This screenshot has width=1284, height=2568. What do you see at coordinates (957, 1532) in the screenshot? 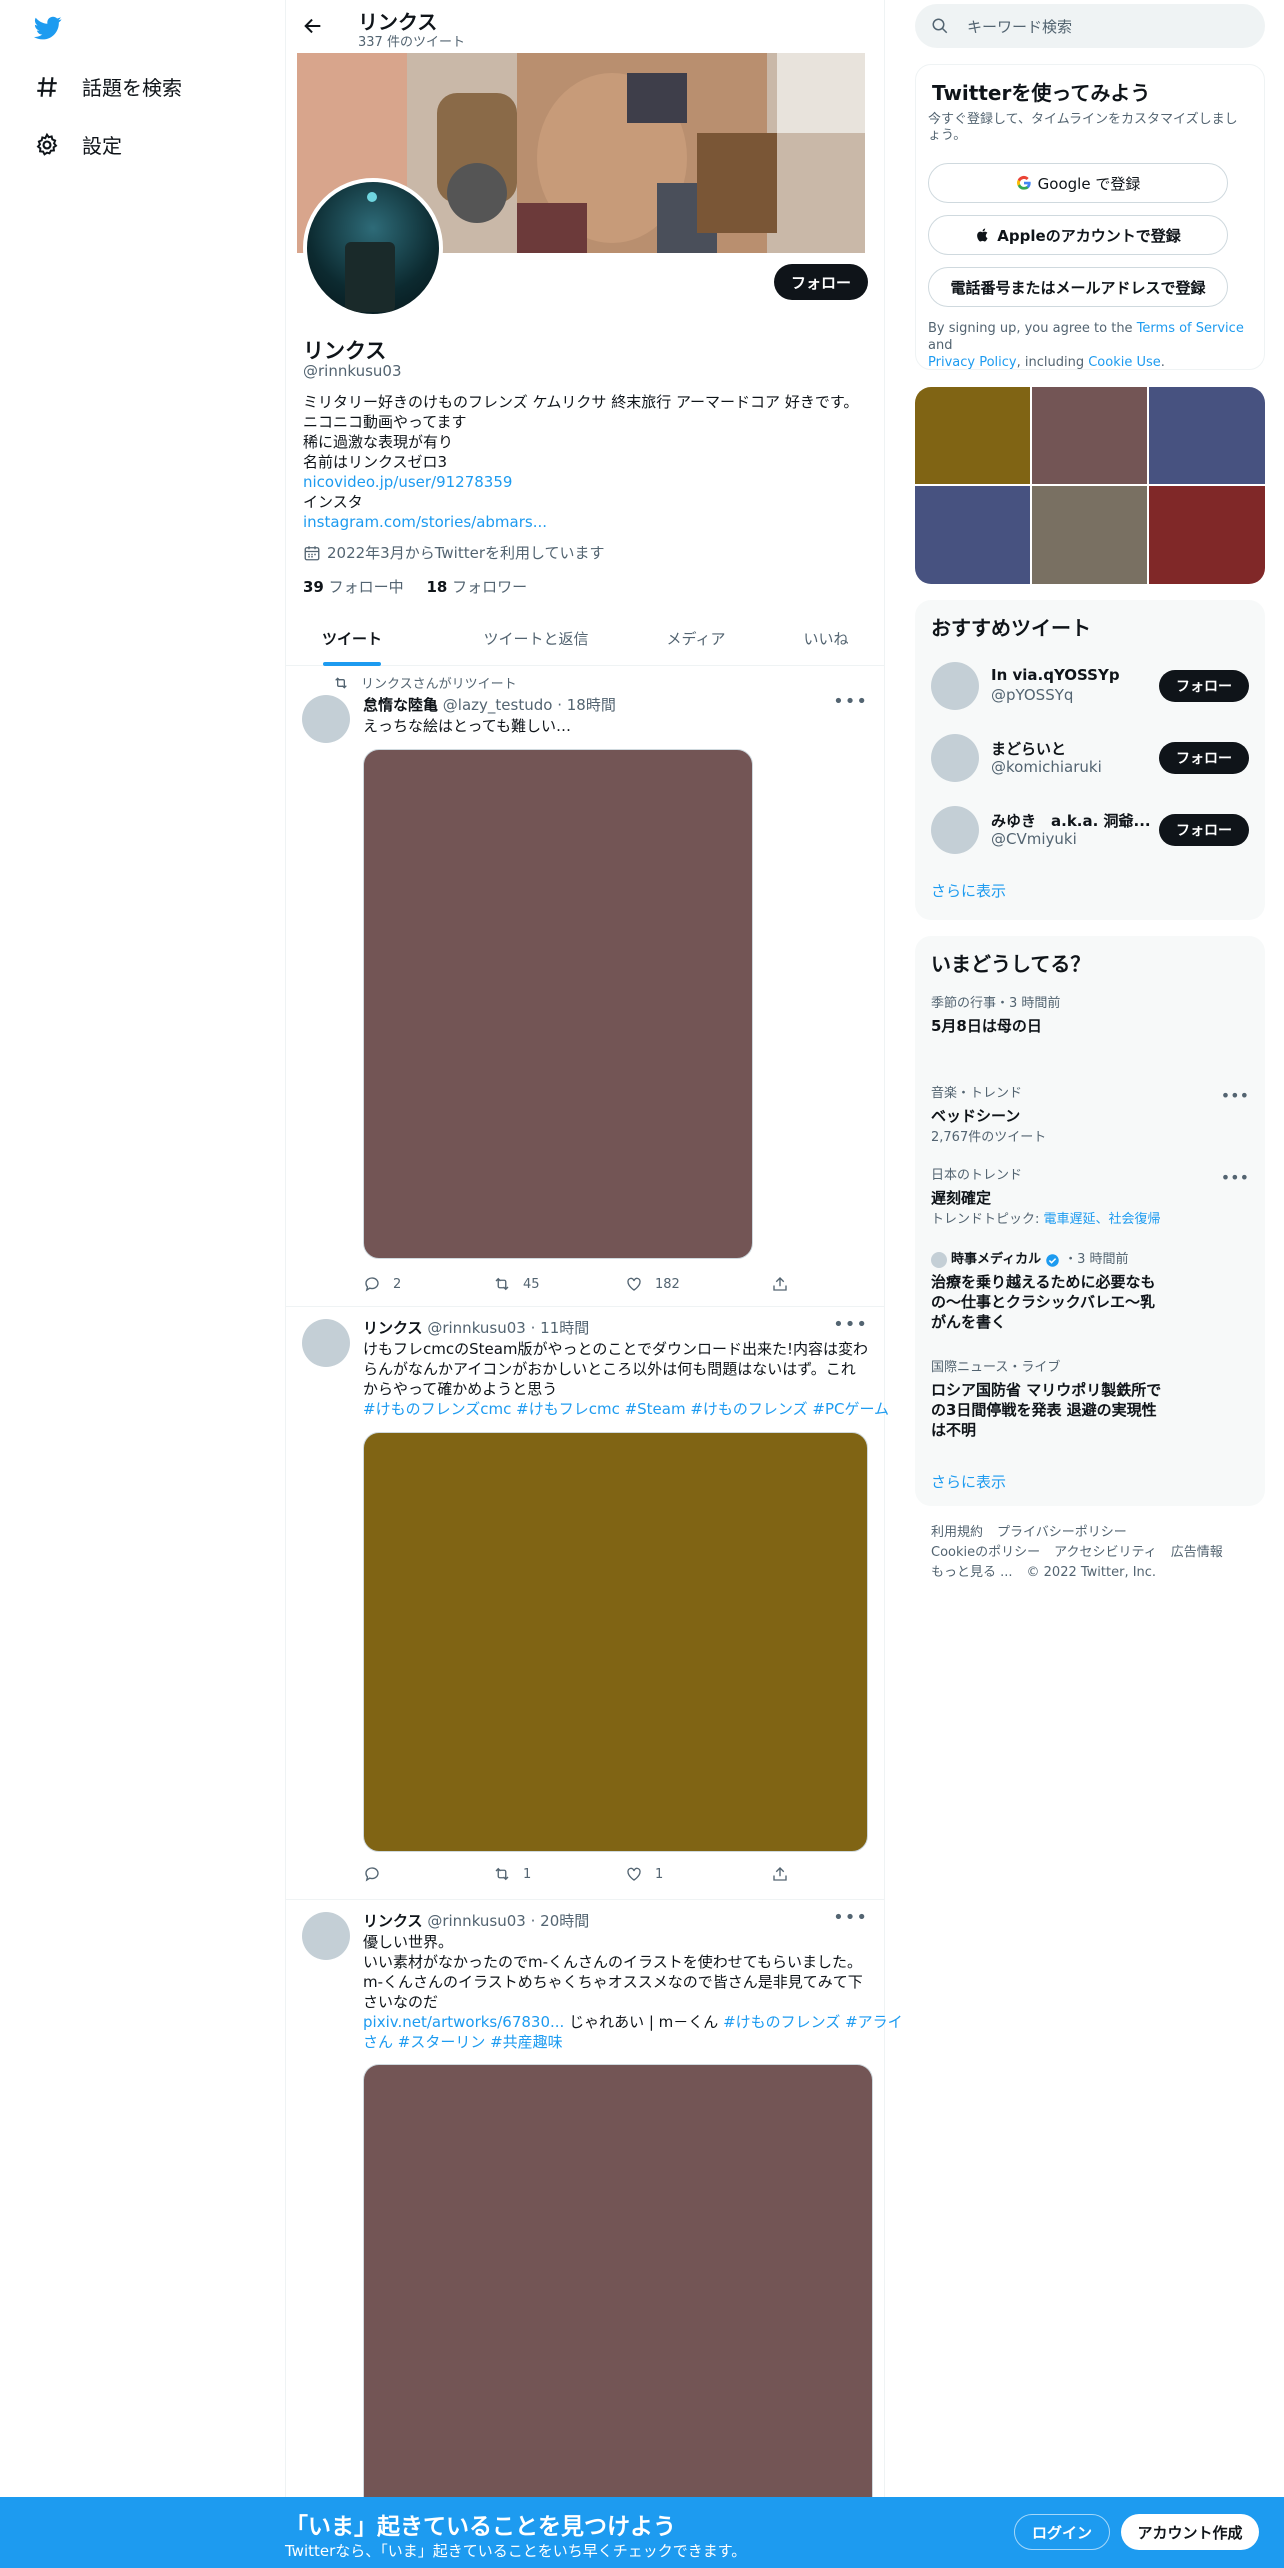
I see `footer-link: 利用規約` at bounding box center [957, 1532].